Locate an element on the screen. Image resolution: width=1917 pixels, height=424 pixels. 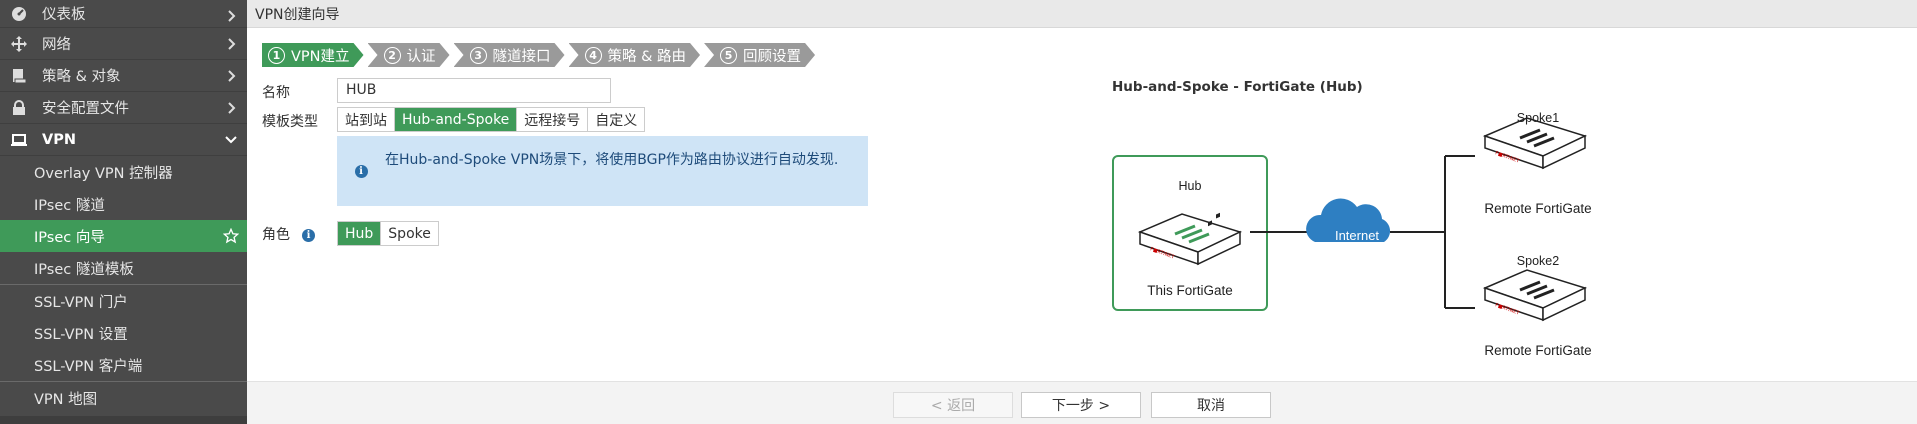
sidebar-subitem-ssl-clients: SSL-VPN 客户端 is located at coordinates (123, 365).